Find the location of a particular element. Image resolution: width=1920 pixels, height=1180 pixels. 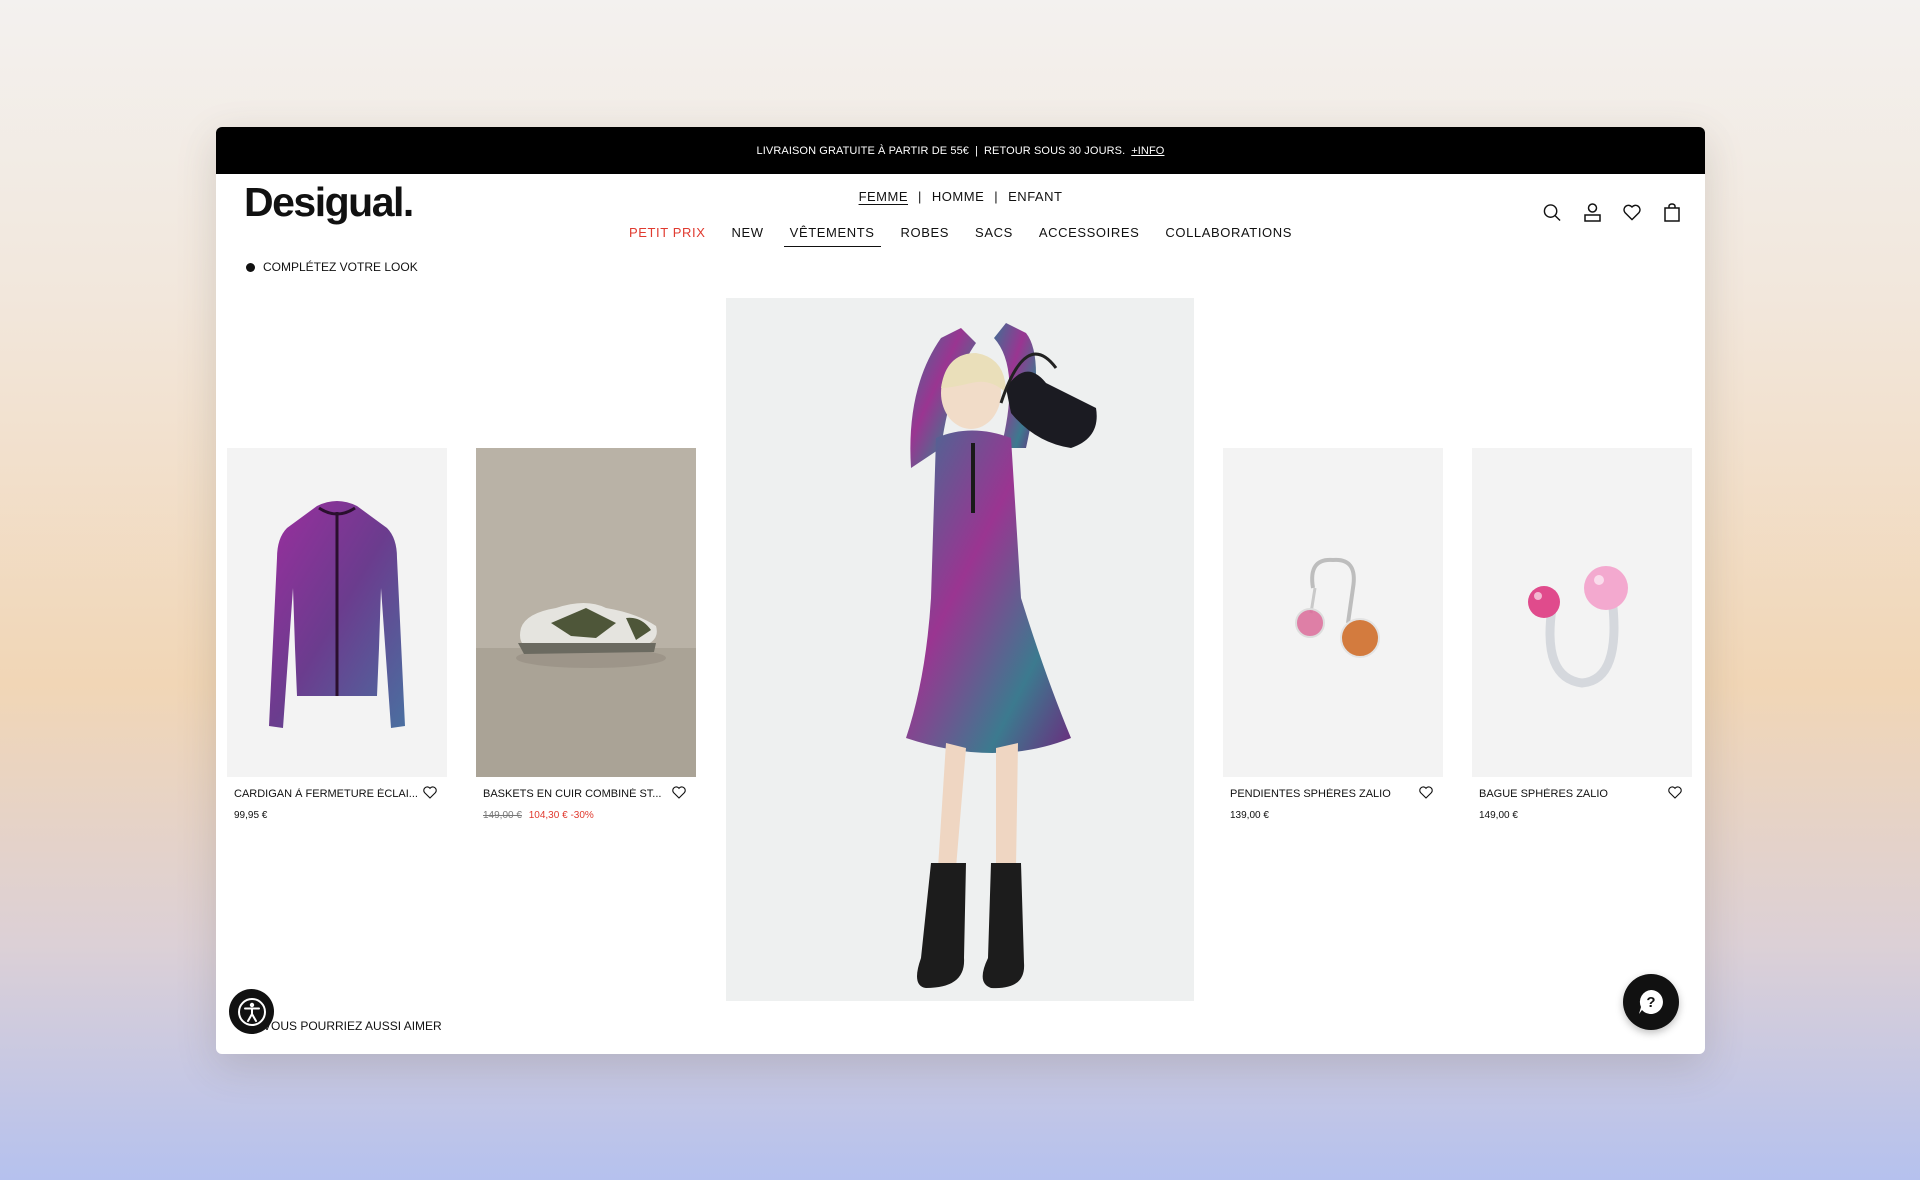

search-icon is located at coordinates (1552, 212).